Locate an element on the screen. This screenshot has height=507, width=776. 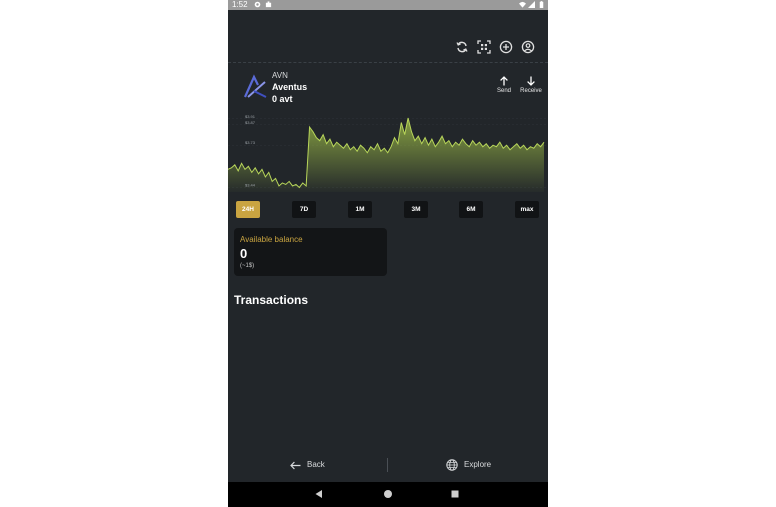
nav-recents-icon is located at coordinates (455, 494).